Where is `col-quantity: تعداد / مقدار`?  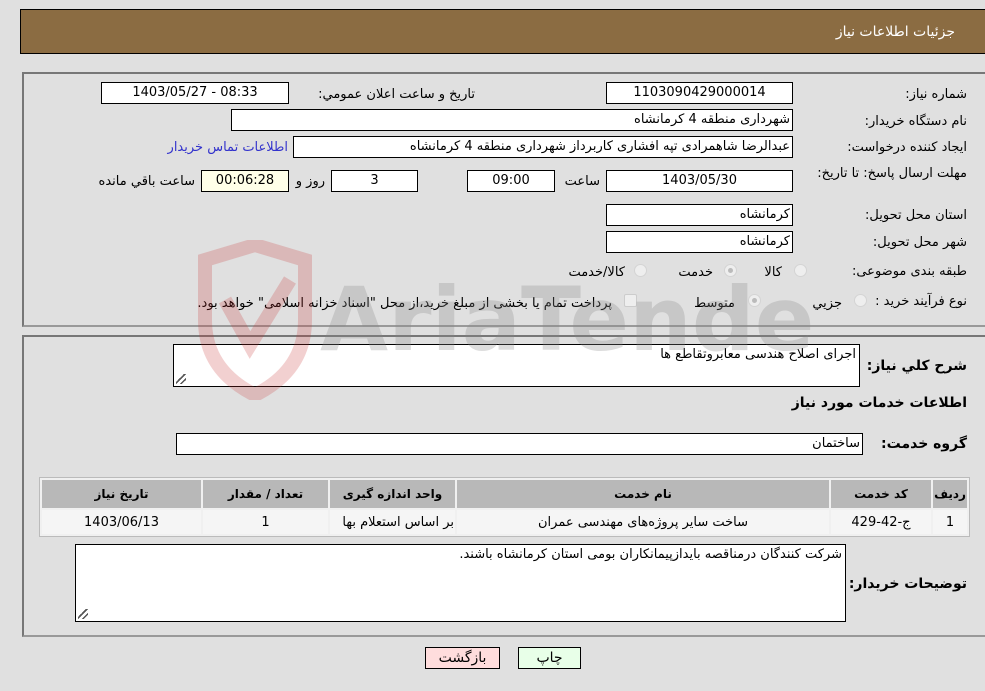
col-quantity: تعداد / مقدار is located at coordinates (265, 494).